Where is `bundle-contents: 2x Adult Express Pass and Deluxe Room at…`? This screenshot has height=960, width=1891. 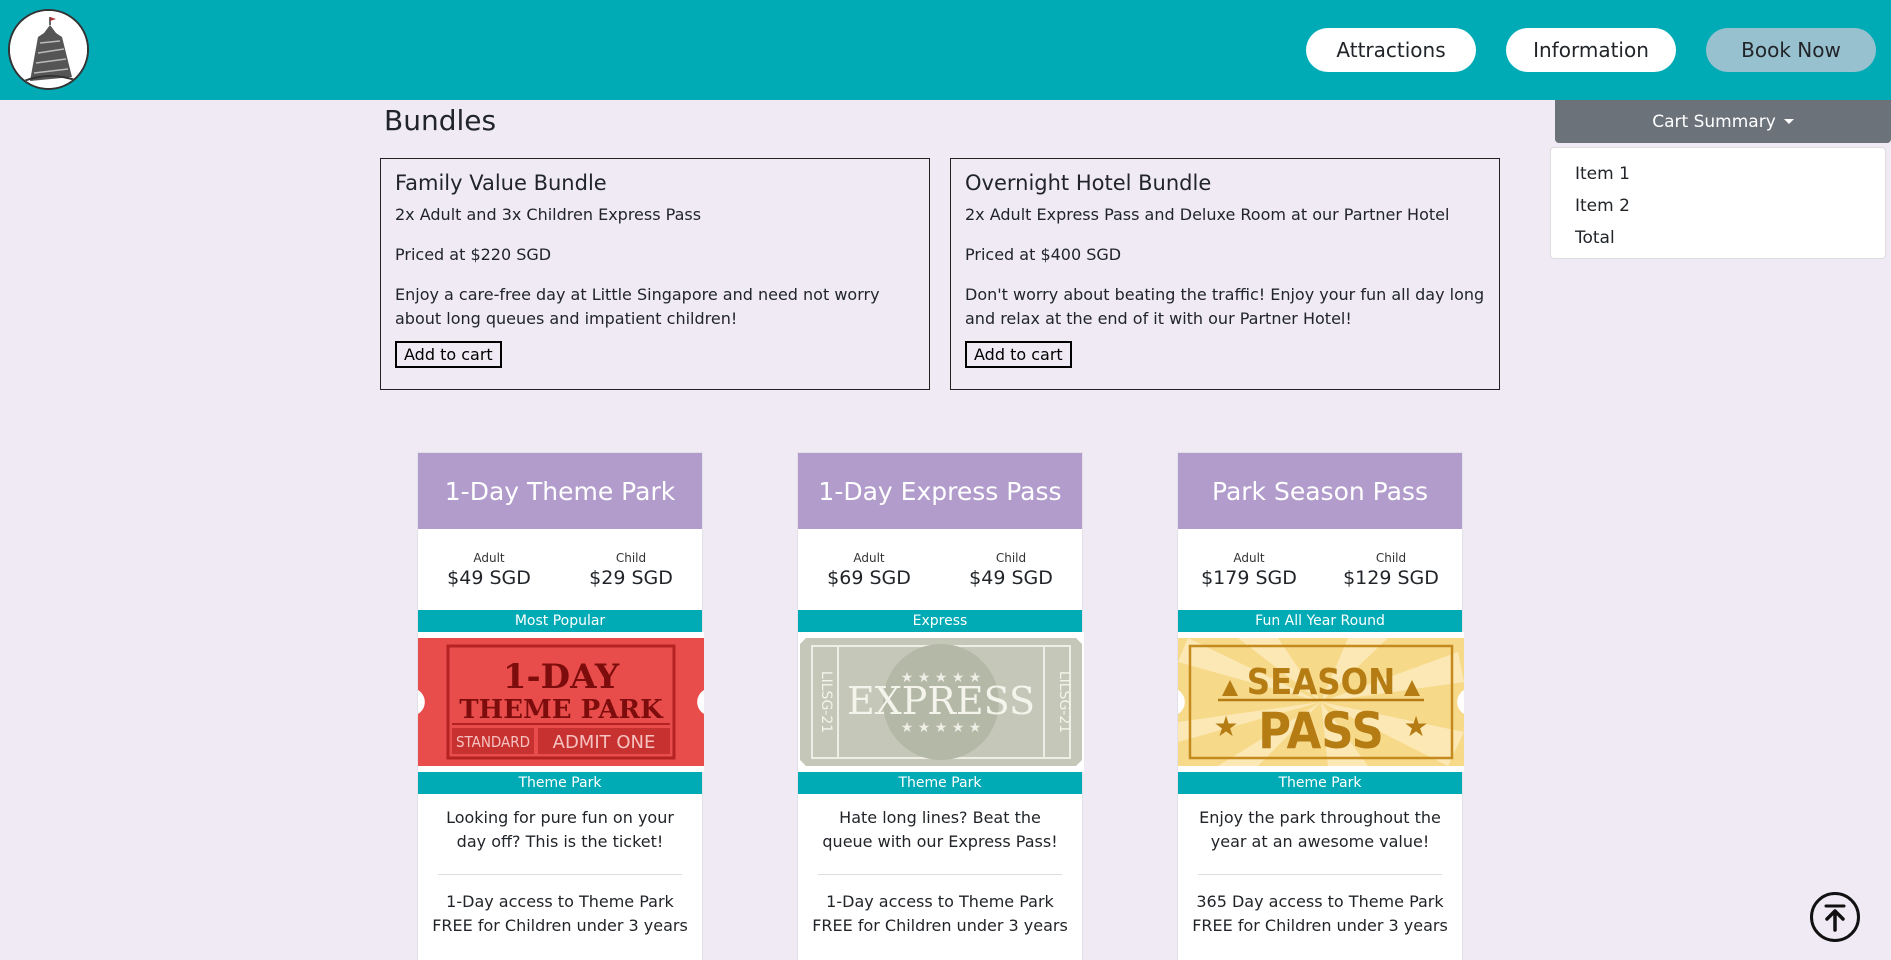 bundle-contents: 2x Adult Express Pass and Deluxe Room at… is located at coordinates (1207, 214).